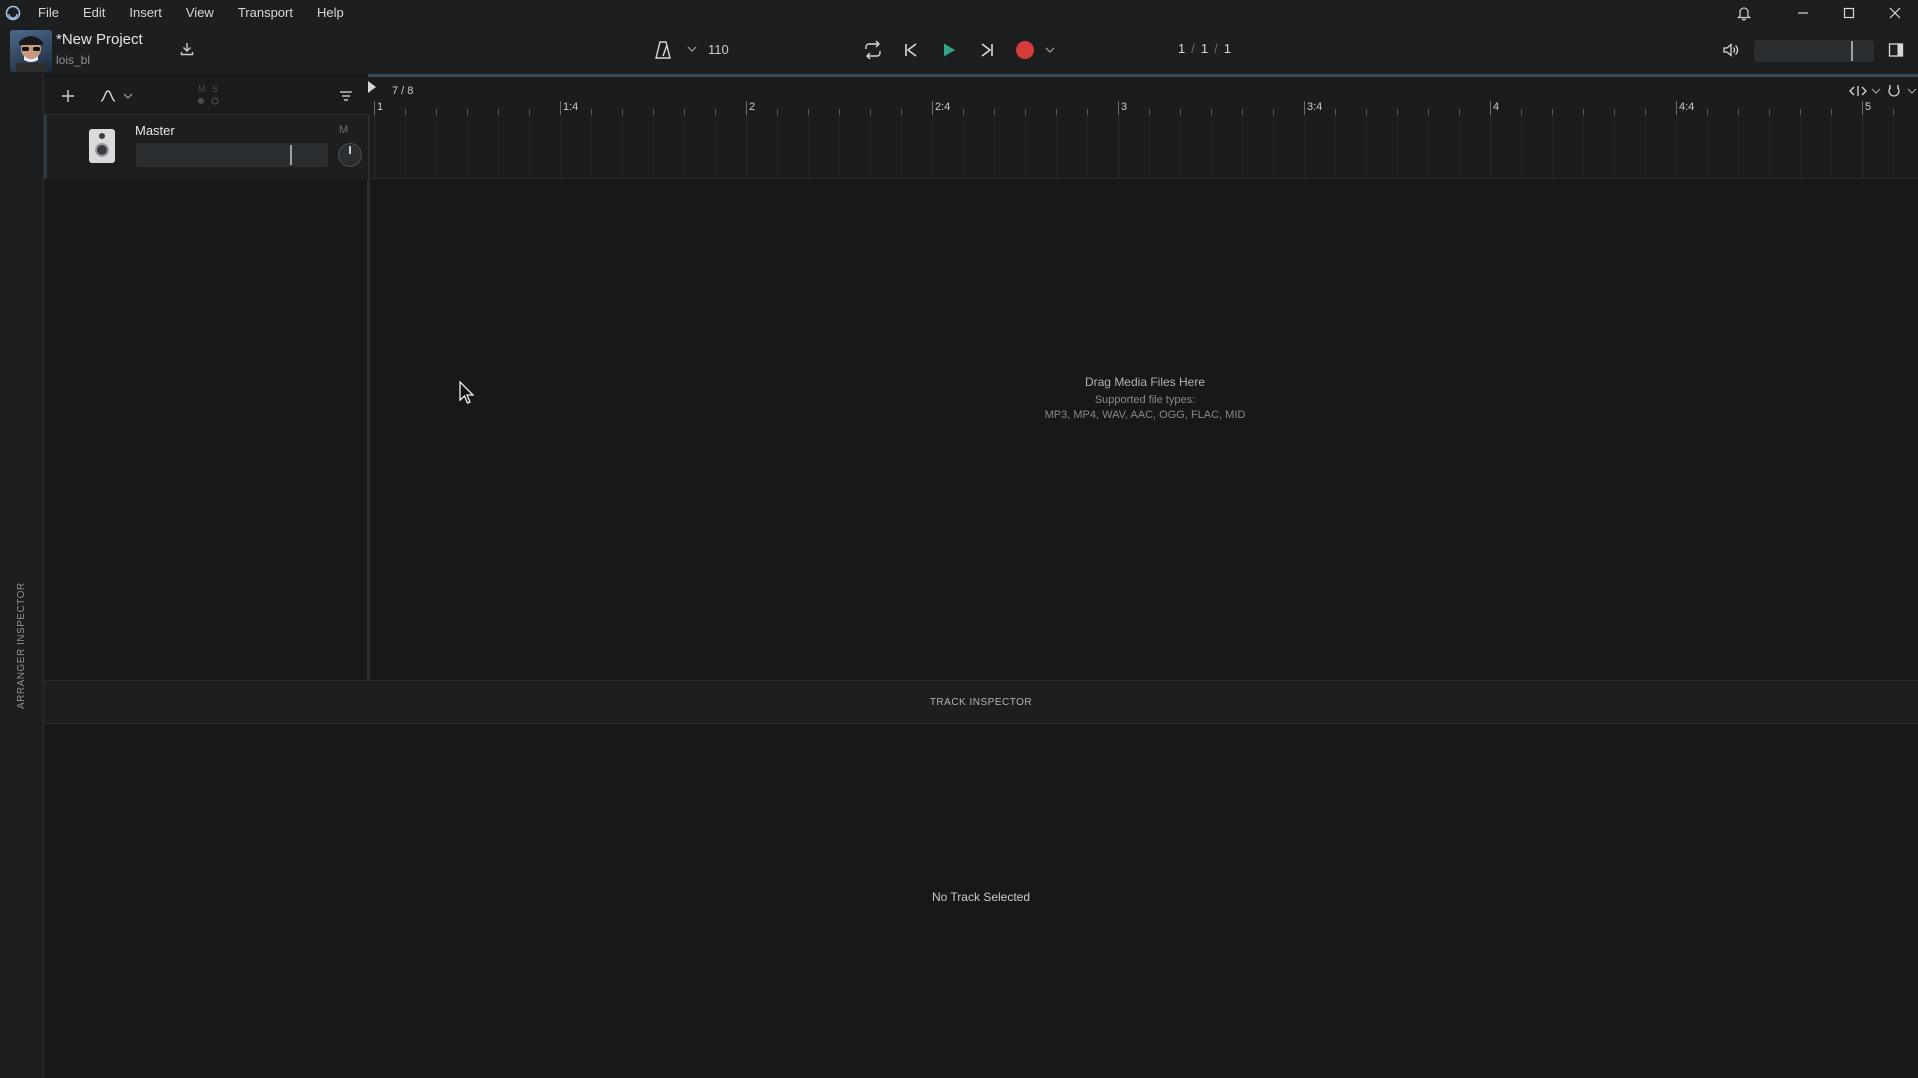 The width and height of the screenshot is (1918, 1078). What do you see at coordinates (1744, 13) in the screenshot?
I see `notification-bell-icon` at bounding box center [1744, 13].